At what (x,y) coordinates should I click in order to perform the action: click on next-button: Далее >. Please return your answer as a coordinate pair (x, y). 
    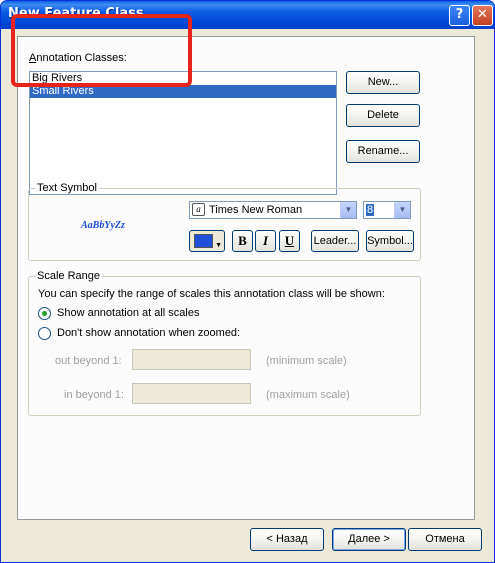
    Looking at the image, I should click on (369, 539).